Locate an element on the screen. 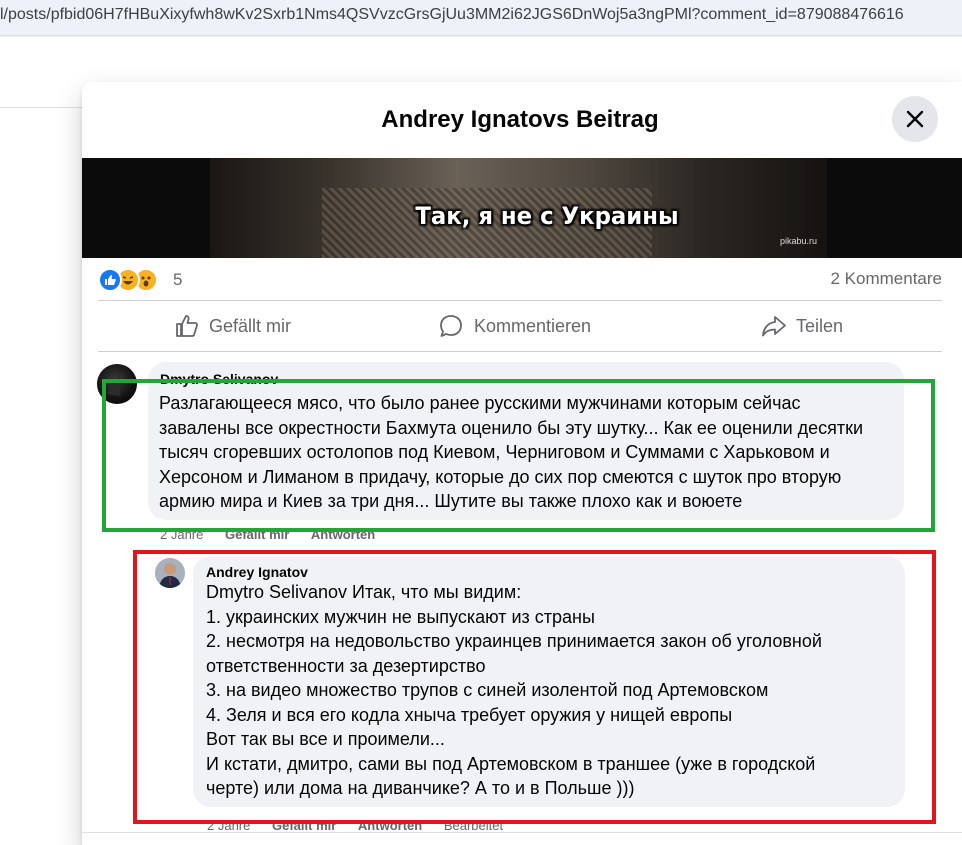  like-button: Gefällt mir is located at coordinates (238, 326).